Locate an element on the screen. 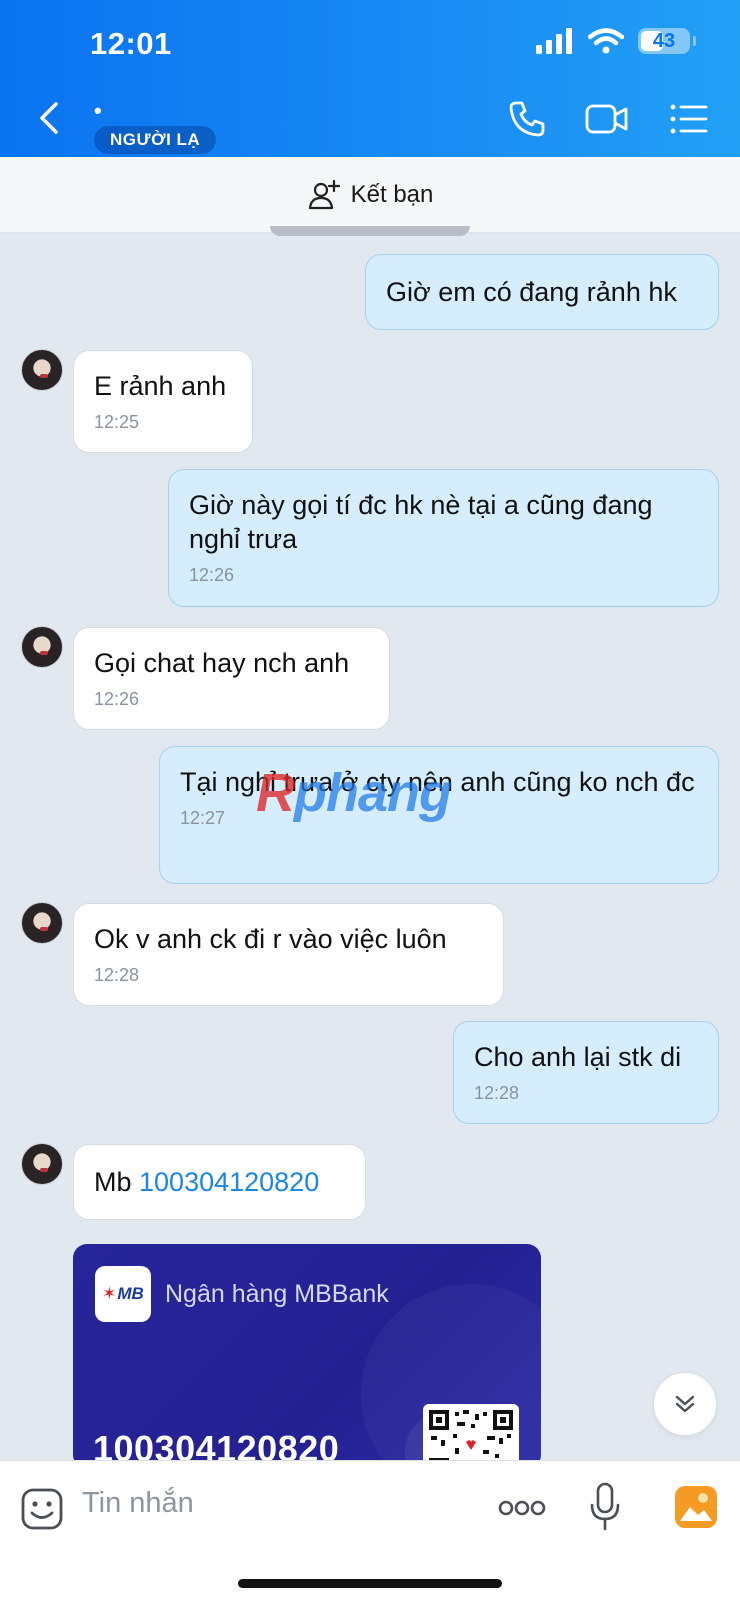 This screenshot has height=1600, width=740. more-icon is located at coordinates (522, 1508).